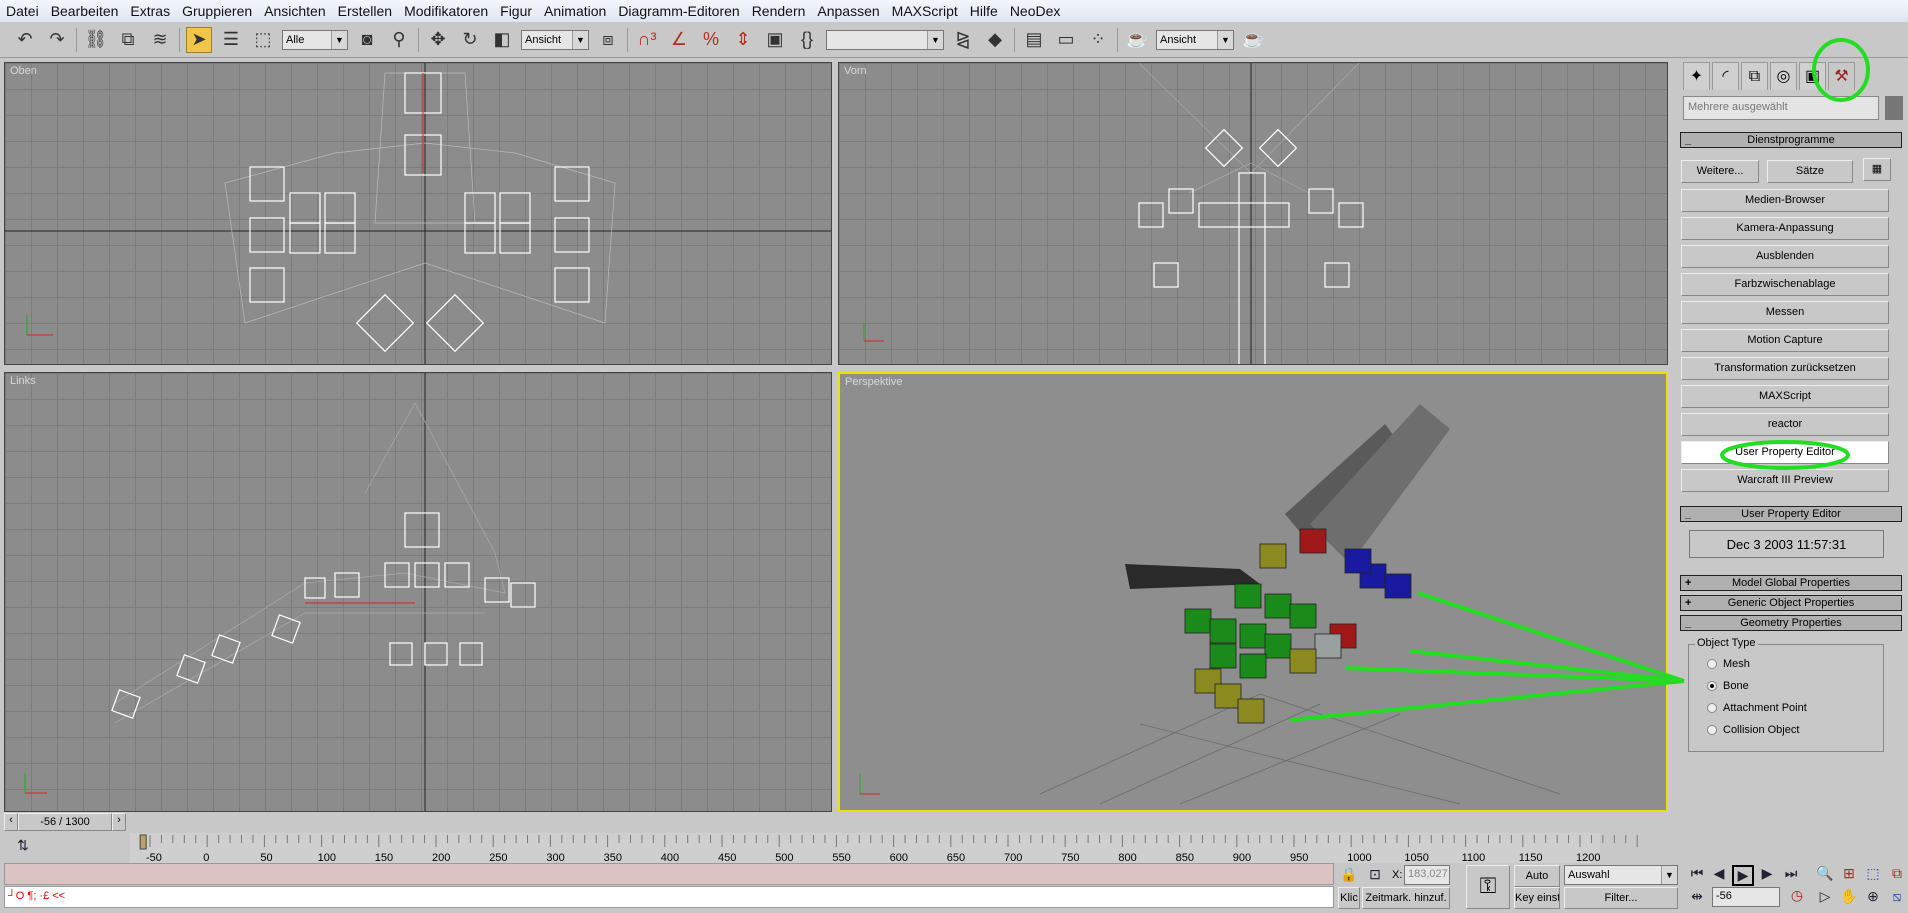 This screenshot has height=913, width=1908. What do you see at coordinates (1253, 40) in the screenshot?
I see `quick-render-icon: ☕` at bounding box center [1253, 40].